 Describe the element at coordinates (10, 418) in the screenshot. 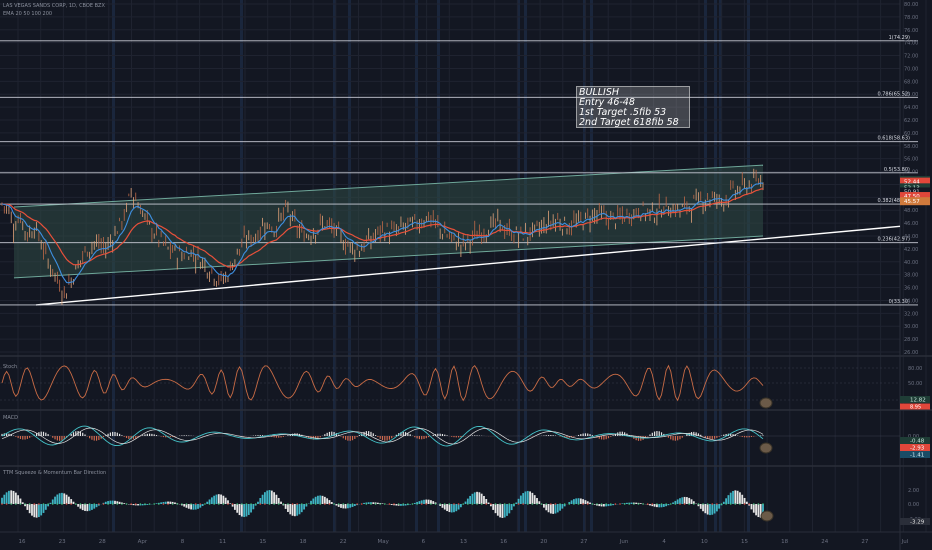

I see `macd-pane-title: MACD` at that location.